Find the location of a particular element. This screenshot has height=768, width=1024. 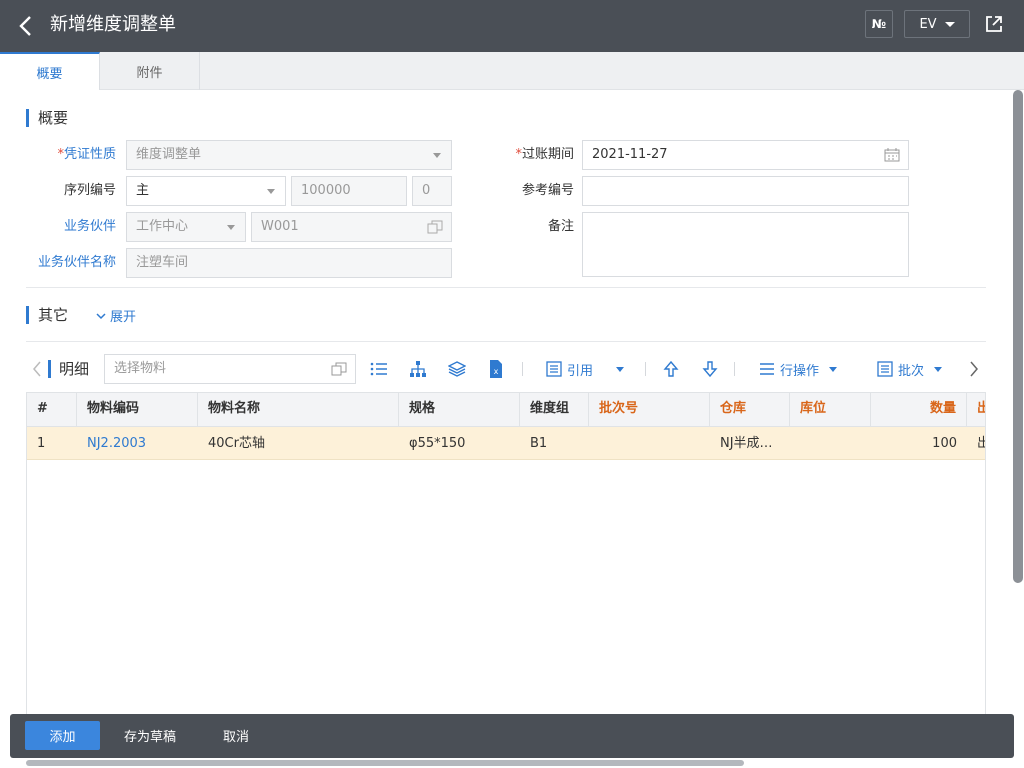

row-batch is located at coordinates (649, 443).